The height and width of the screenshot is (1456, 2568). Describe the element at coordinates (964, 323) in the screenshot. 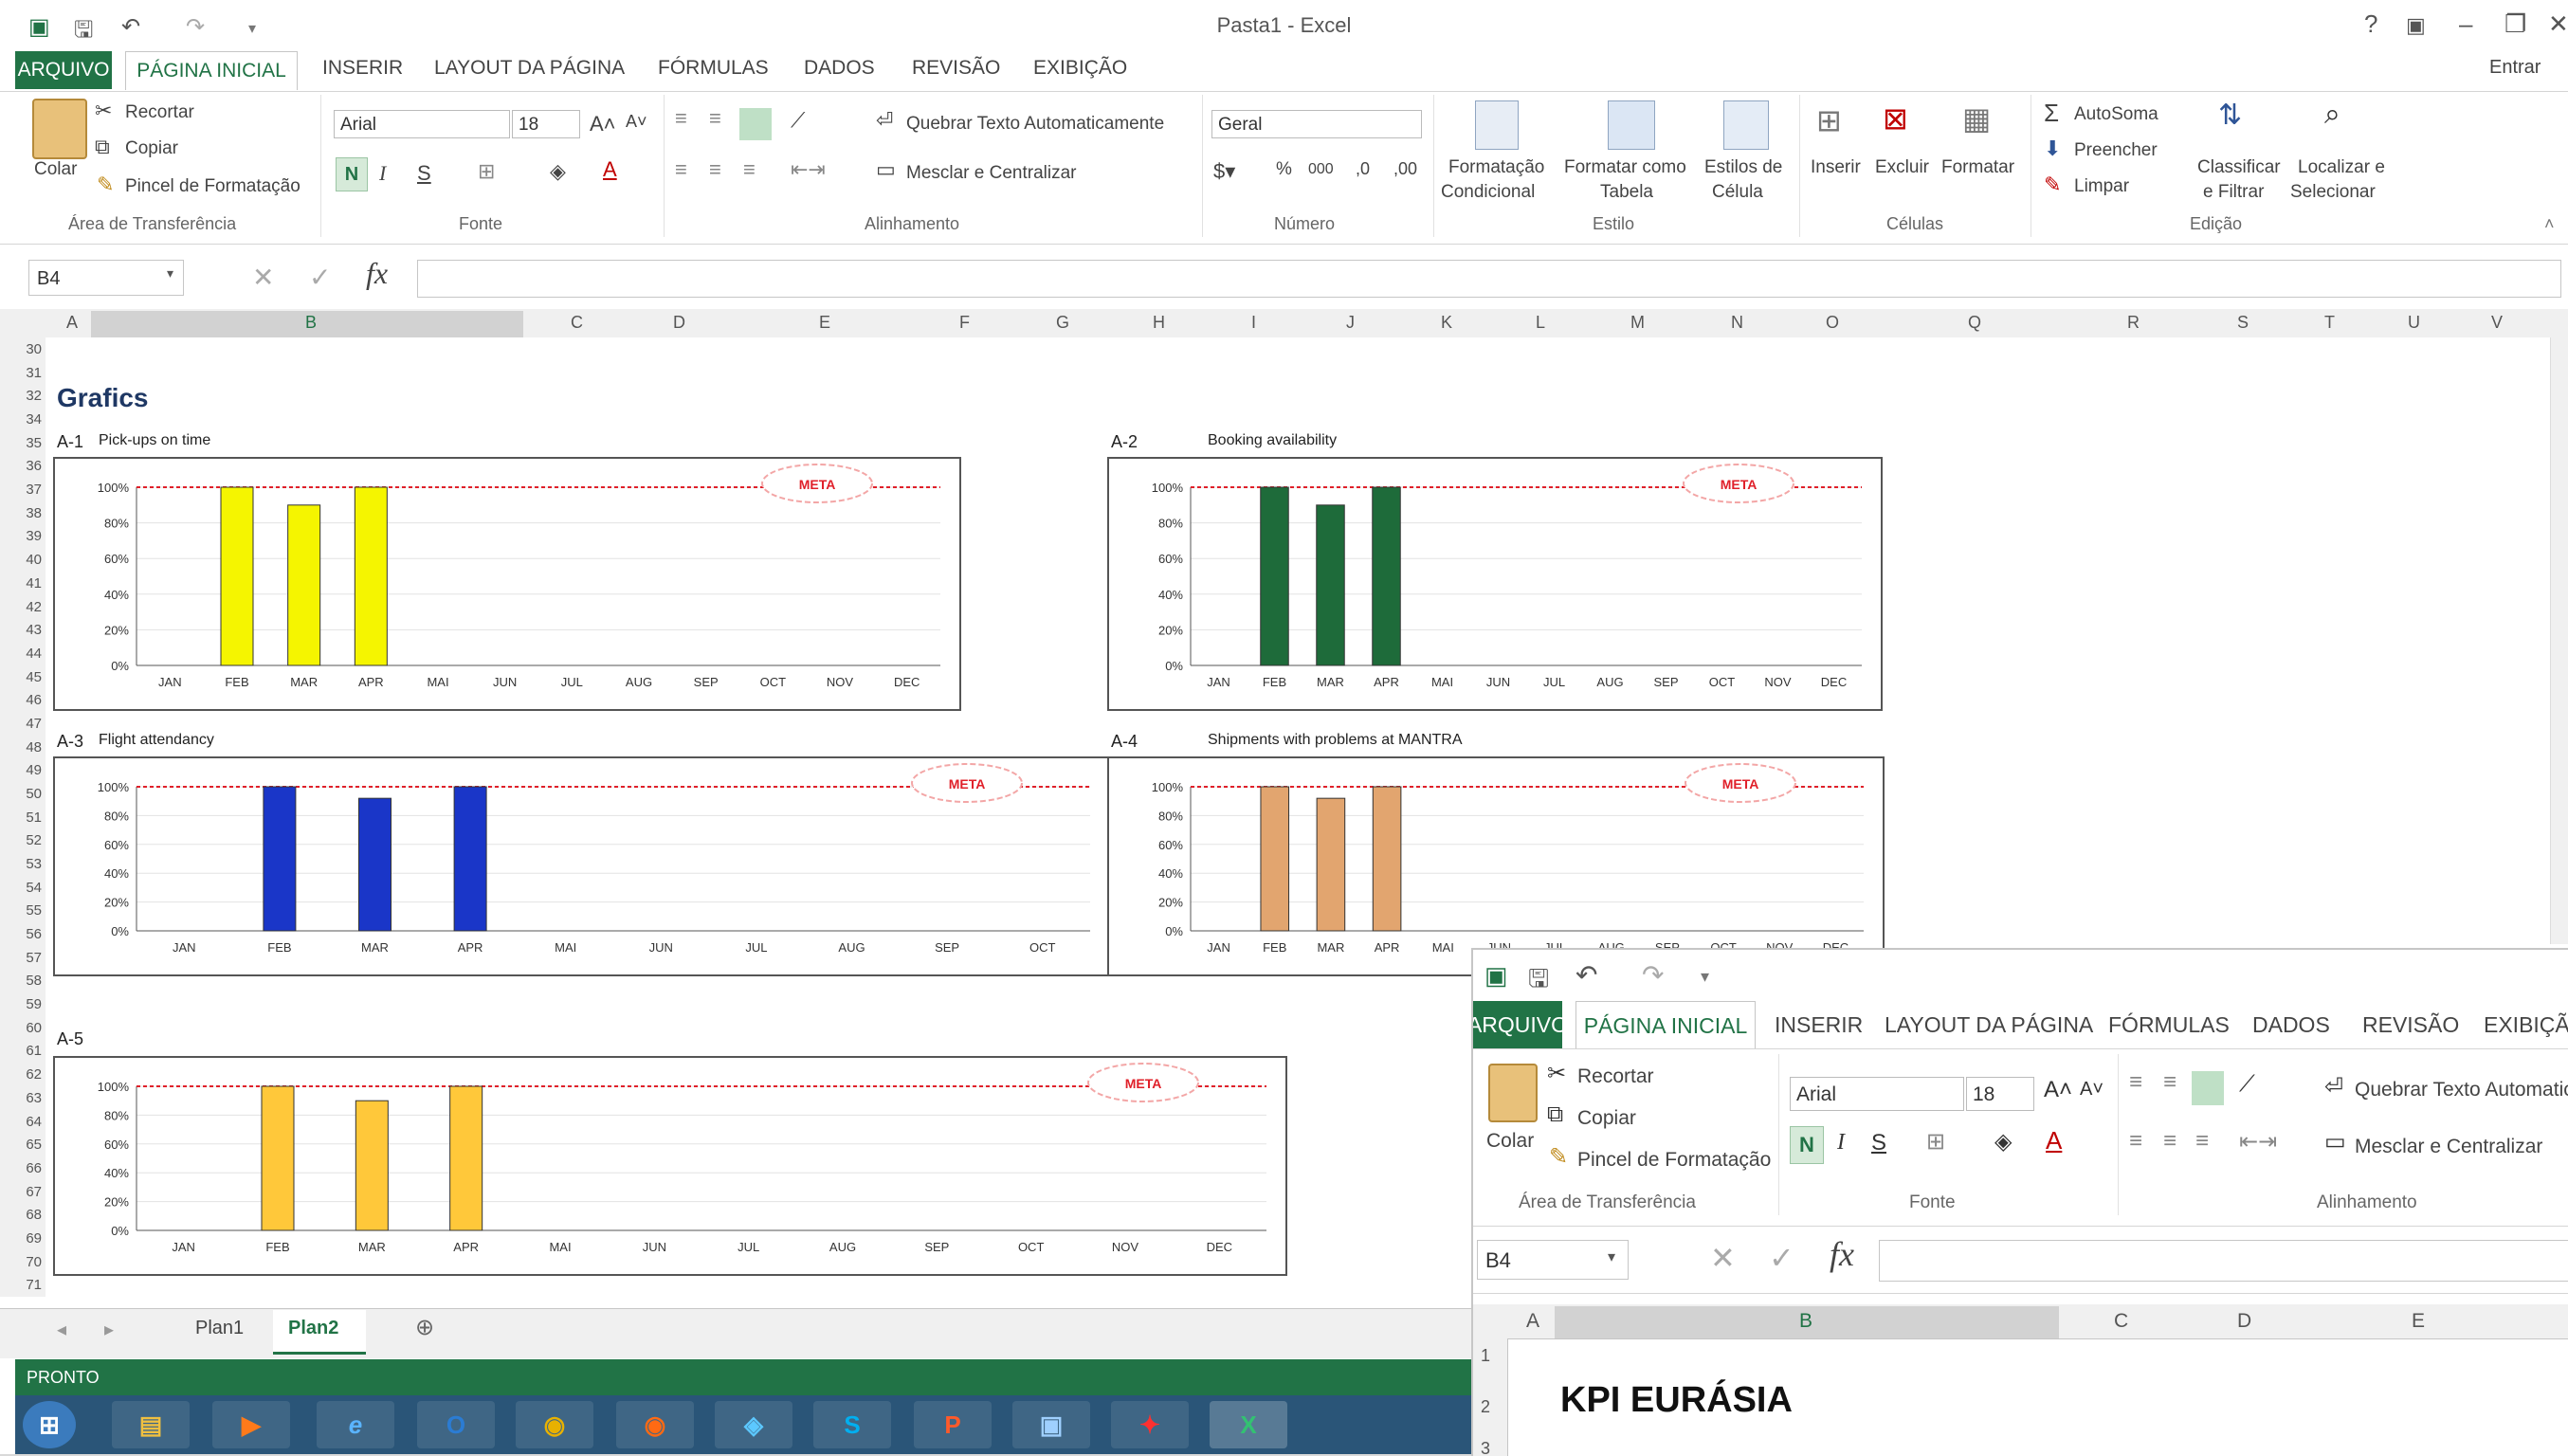

I see `column-header-f: F` at that location.